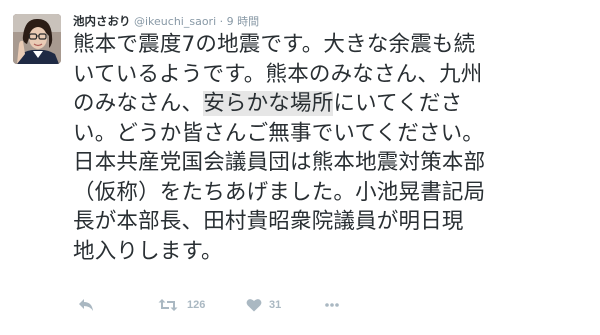 Image resolution: width=600 pixels, height=335 pixels. I want to click on retweet-count: 126, so click(196, 305).